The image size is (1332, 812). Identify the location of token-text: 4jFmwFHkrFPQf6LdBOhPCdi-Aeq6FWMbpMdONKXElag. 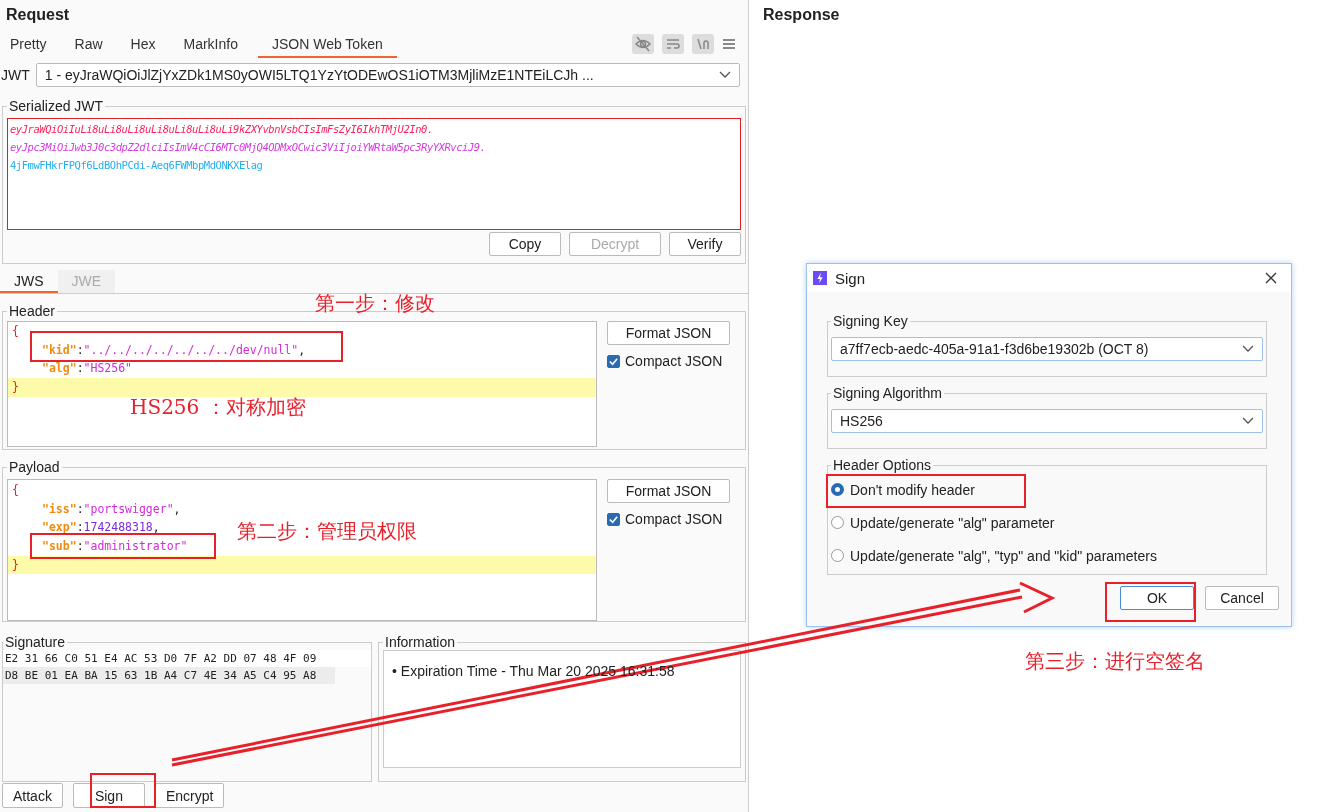
(137, 165).